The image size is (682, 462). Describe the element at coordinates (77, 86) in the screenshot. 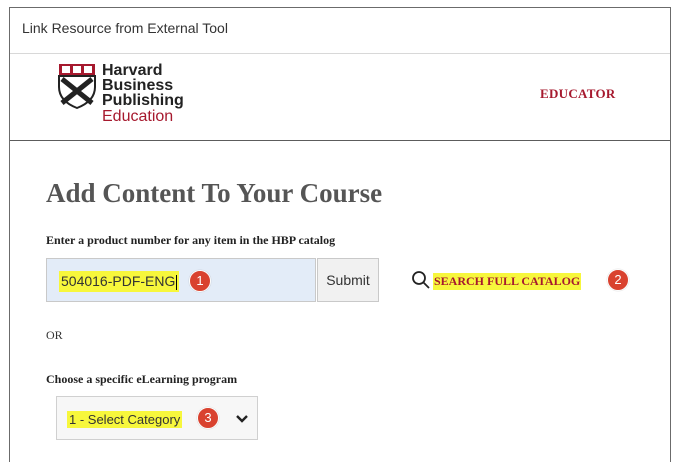

I see `harvard-shield-icon` at that location.